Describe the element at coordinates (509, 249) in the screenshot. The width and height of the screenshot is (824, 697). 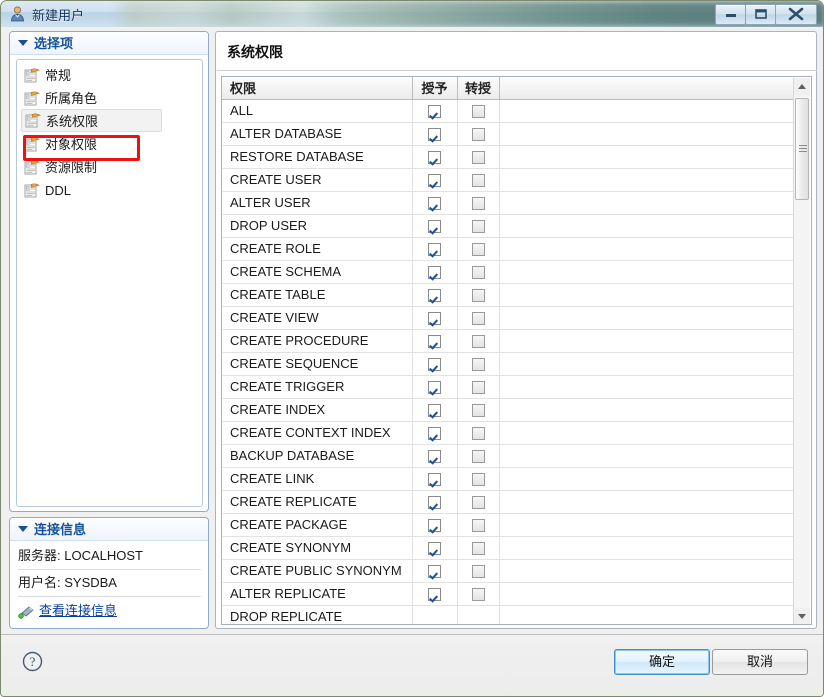
I see `table-row: CREATE ROLE` at that location.